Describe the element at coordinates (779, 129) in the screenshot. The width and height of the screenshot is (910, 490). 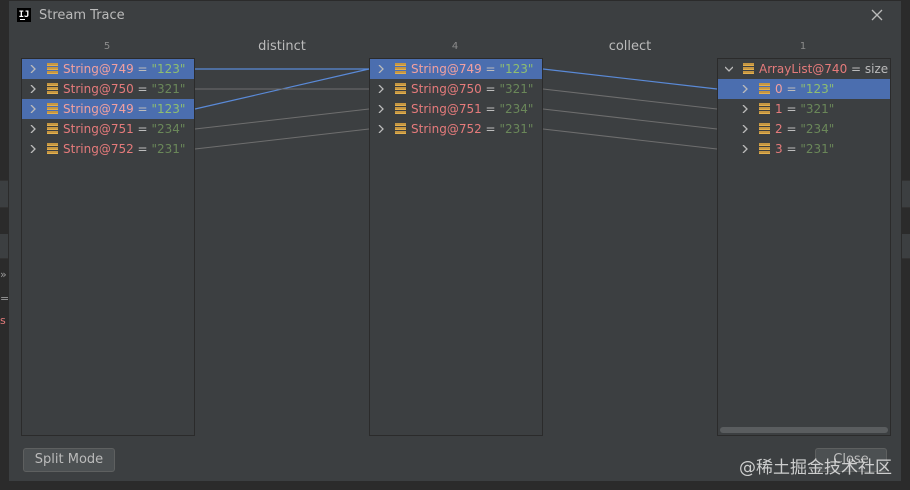
I see `row-name: 2` at that location.